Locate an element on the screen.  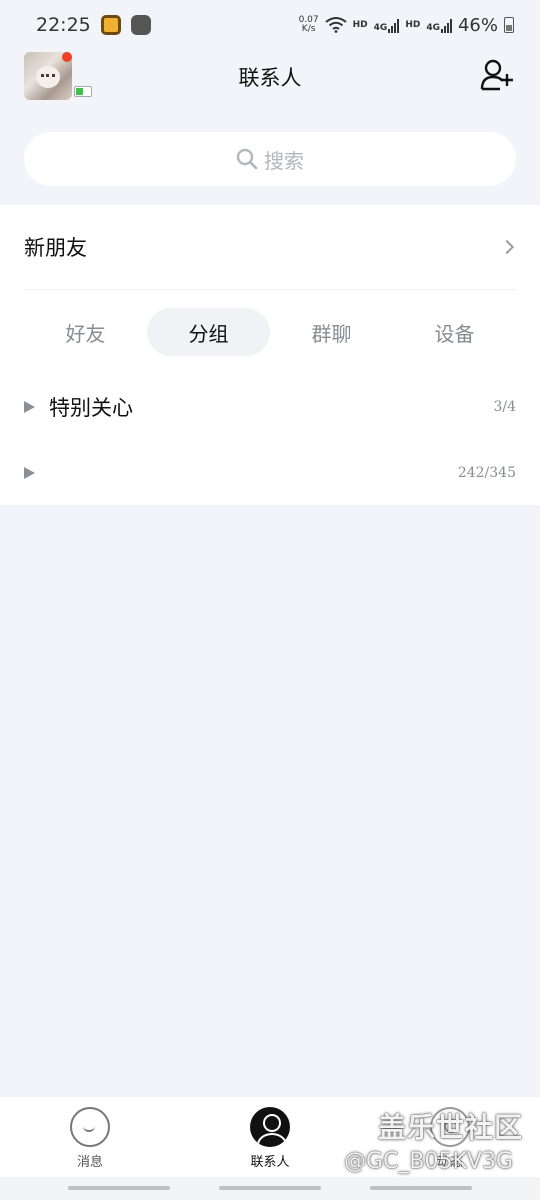
contacts-person-icon is located at coordinates (270, 1127).